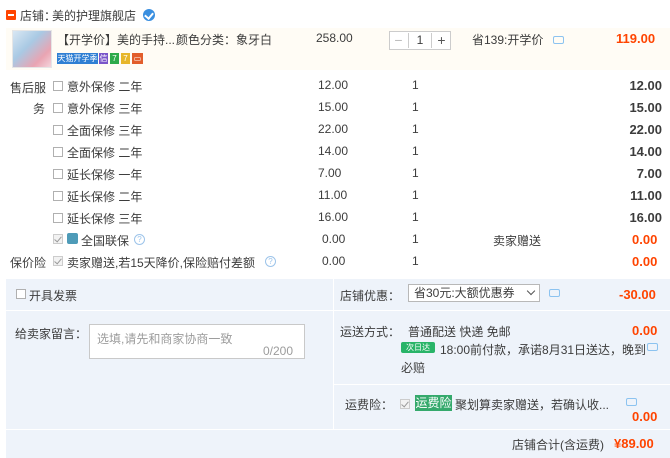 The image size is (670, 458). What do you see at coordinates (224, 40) in the screenshot?
I see `product-variant: 颜色分类：象牙白` at bounding box center [224, 40].